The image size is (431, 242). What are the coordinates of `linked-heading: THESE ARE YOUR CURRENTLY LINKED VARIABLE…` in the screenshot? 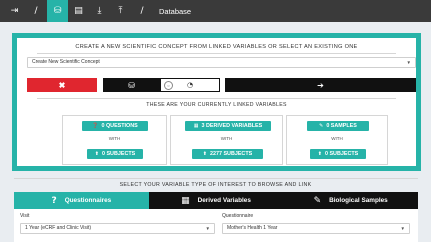 It's located at (216, 105).